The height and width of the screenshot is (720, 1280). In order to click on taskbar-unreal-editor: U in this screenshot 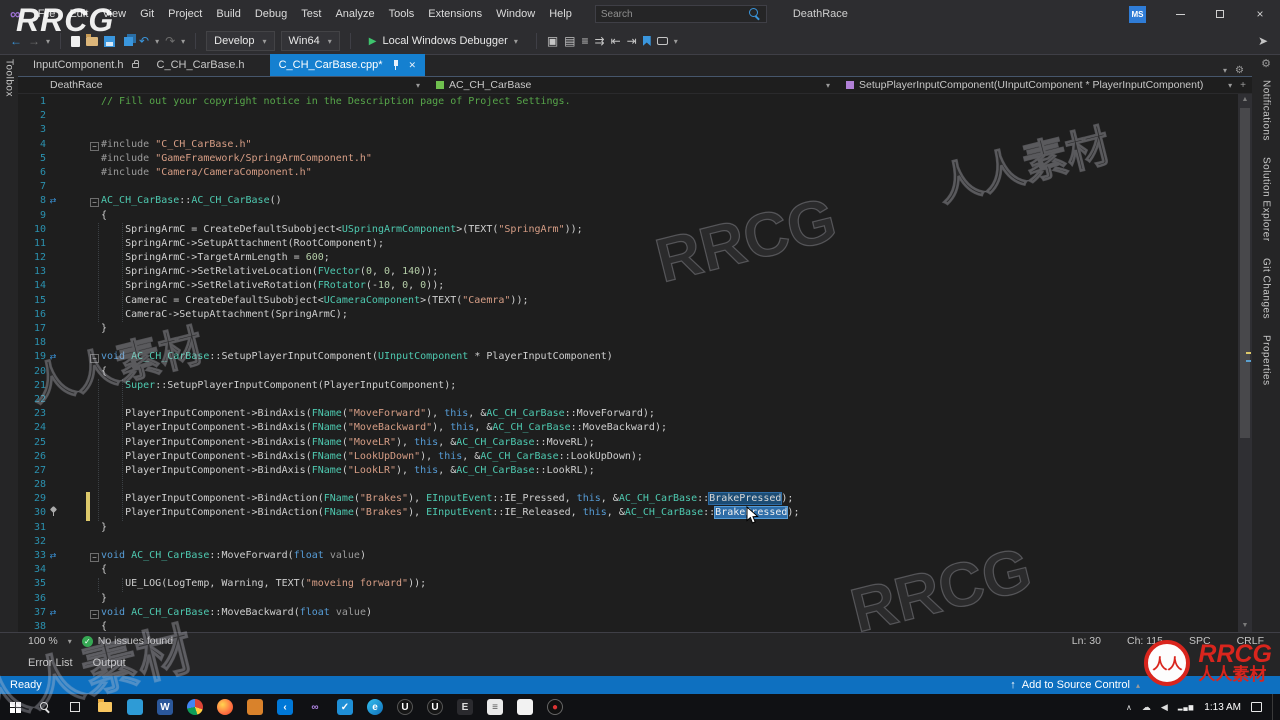, I will do `click(435, 707)`.